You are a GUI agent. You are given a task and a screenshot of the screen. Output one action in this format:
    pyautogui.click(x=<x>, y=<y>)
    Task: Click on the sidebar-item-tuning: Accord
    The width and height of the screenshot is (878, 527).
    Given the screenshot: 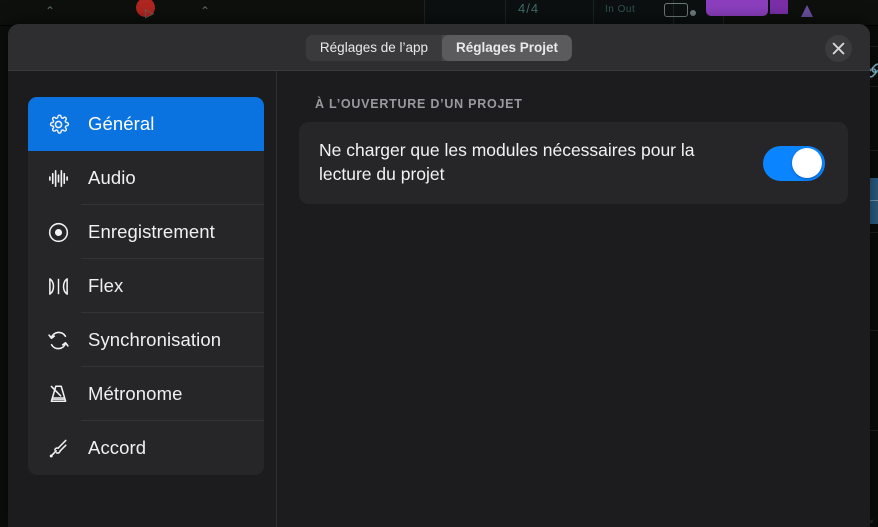 What is the action you would take?
    pyautogui.click(x=146, y=448)
    